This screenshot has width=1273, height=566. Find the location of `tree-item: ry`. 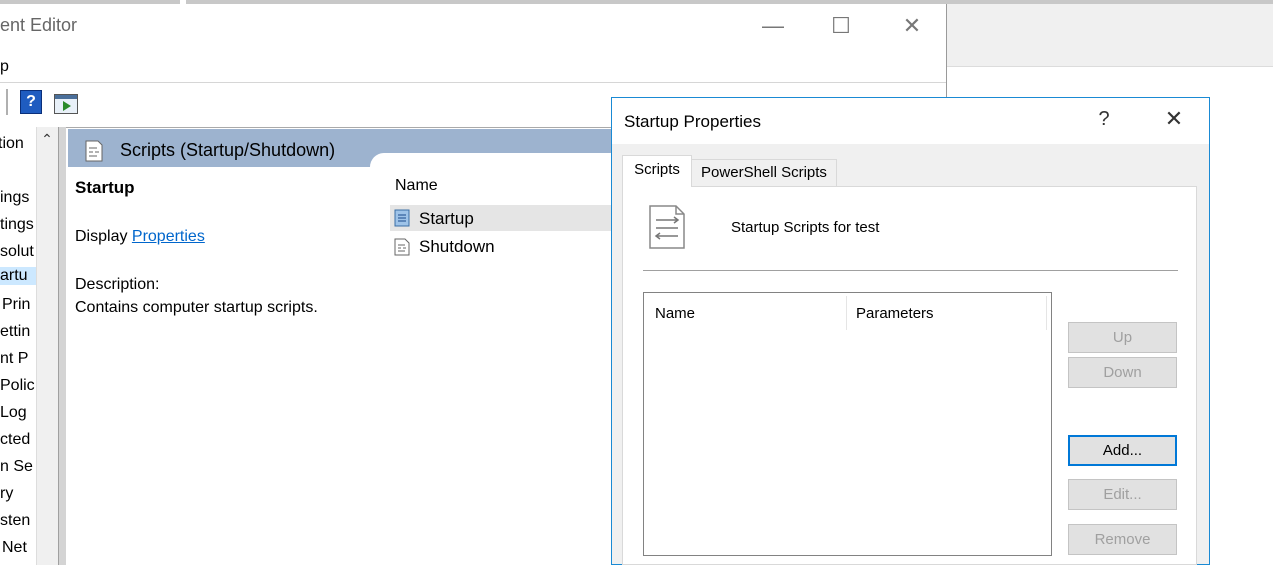

tree-item: ry is located at coordinates (6, 494).